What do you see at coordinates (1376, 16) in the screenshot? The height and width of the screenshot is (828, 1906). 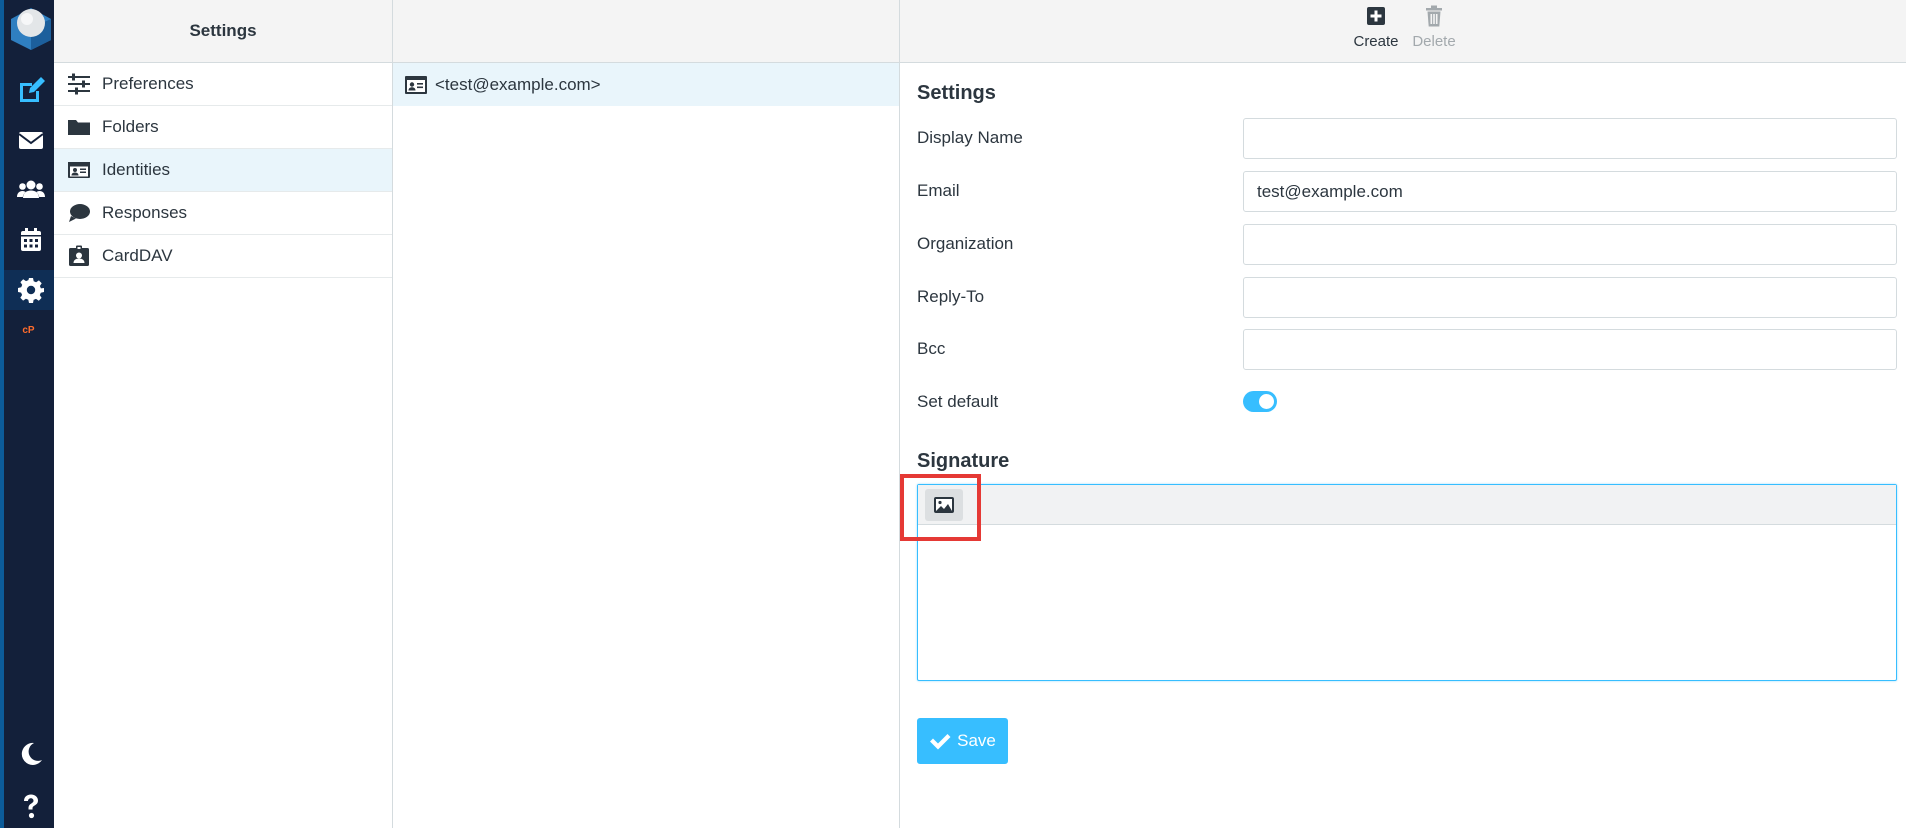 I see `plus-square-icon` at bounding box center [1376, 16].